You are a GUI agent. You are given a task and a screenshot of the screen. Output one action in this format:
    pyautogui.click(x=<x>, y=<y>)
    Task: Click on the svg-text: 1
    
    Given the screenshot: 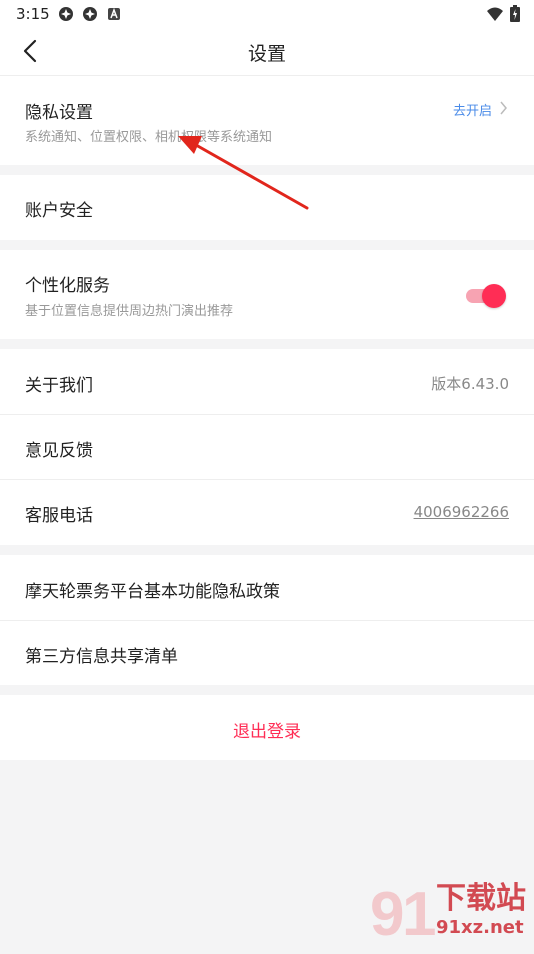 What is the action you would take?
    pyautogui.click(x=419, y=914)
    